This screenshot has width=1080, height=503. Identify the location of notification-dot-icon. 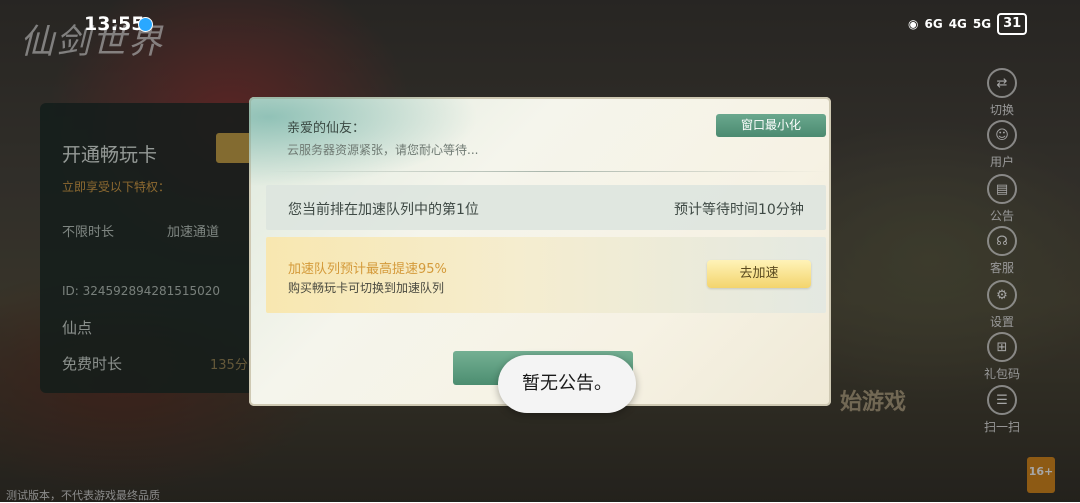
(145, 24).